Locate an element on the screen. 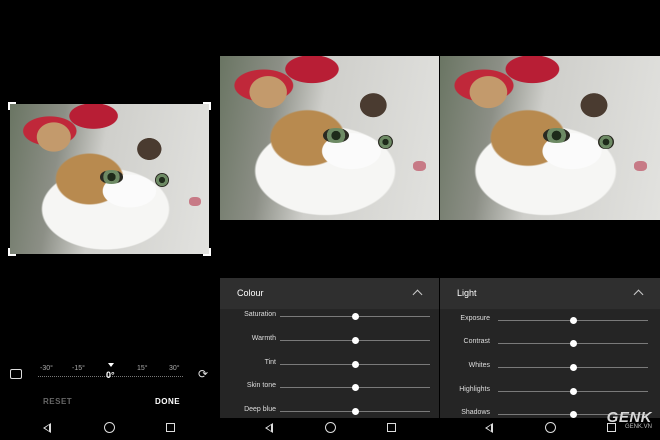 The width and height of the screenshot is (660, 440). slider-label: Deep blue is located at coordinates (260, 409).